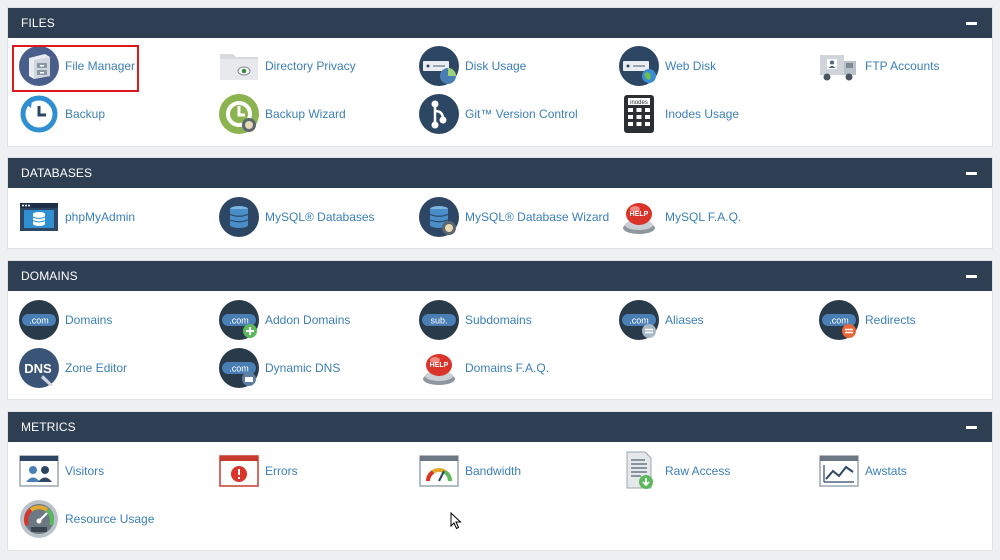  What do you see at coordinates (320, 217) in the screenshot?
I see `mysql-databases-label: MySQL® Databases` at bounding box center [320, 217].